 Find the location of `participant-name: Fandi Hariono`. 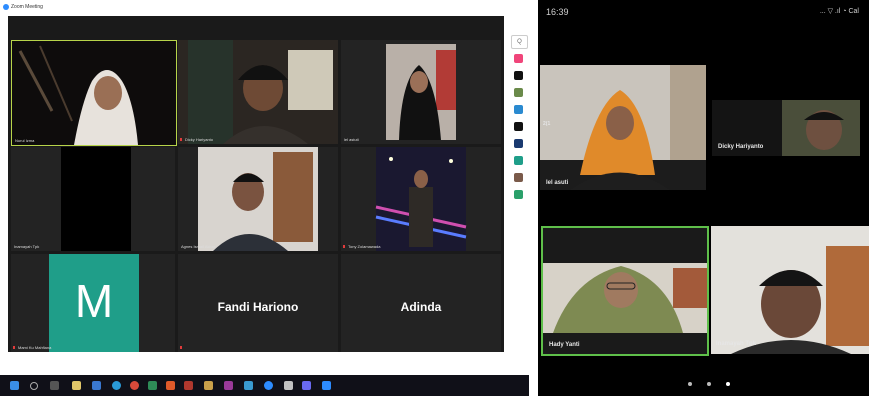

participant-name: Fandi Hariono is located at coordinates (258, 307).